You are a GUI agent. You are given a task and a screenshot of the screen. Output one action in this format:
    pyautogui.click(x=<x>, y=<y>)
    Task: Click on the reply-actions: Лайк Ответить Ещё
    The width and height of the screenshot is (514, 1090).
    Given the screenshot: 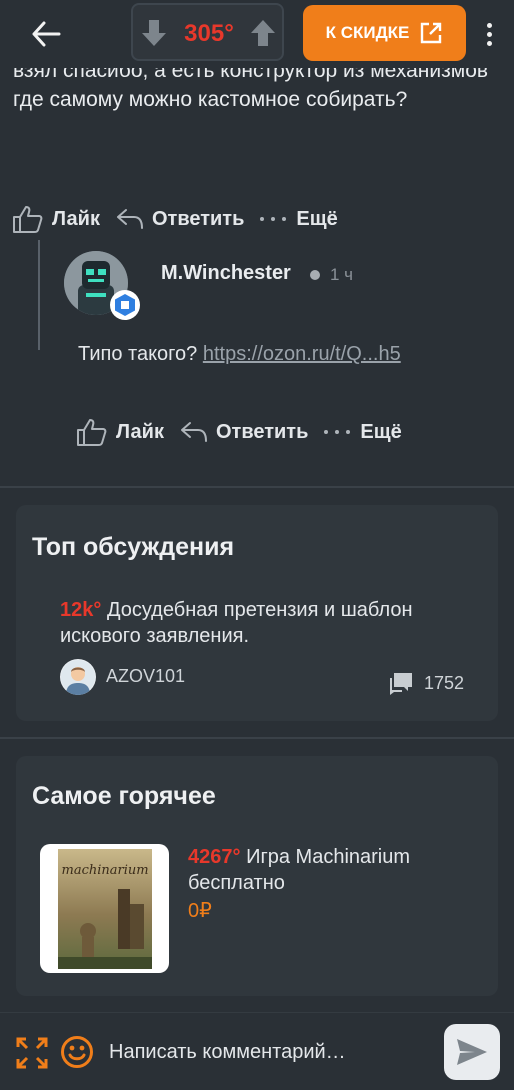 What is the action you would take?
    pyautogui.click(x=239, y=432)
    